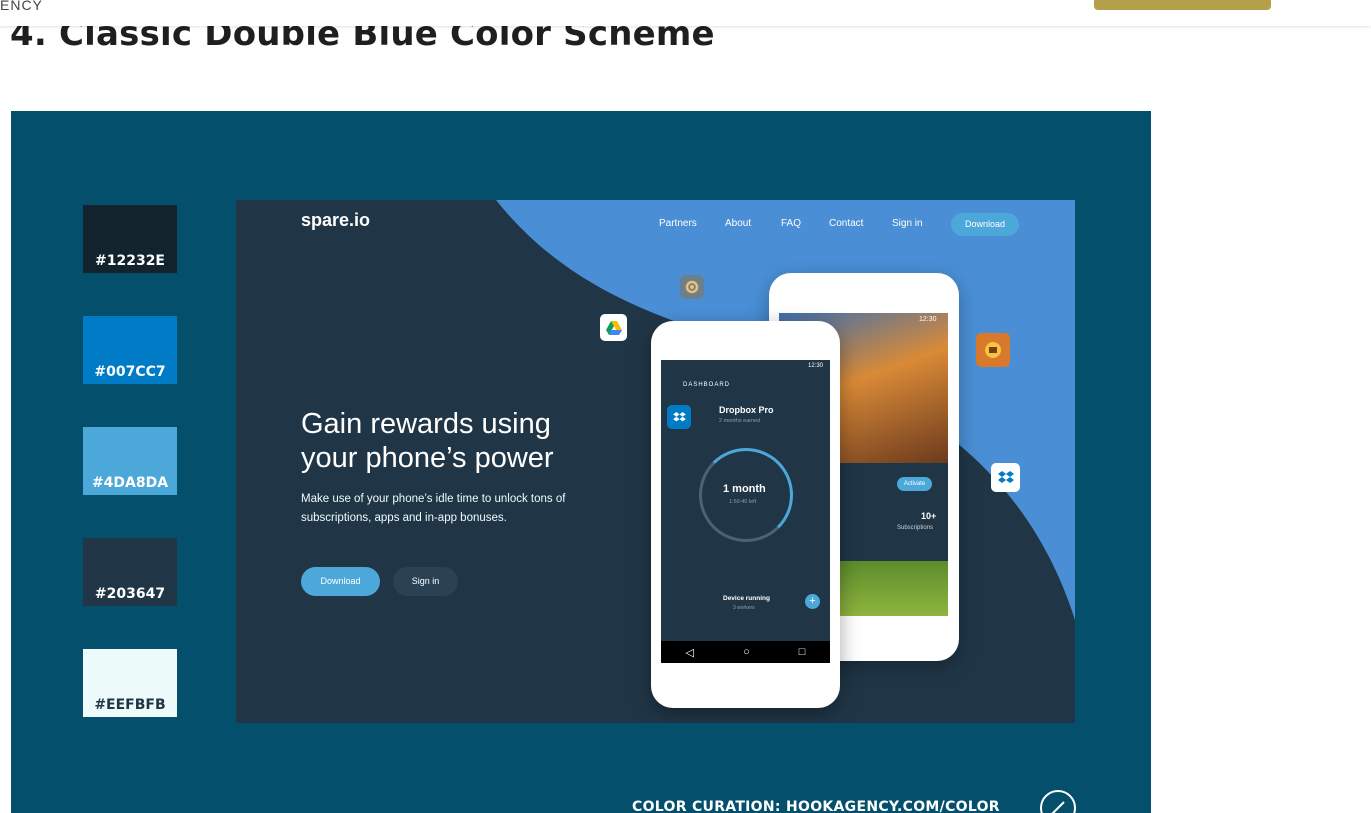 This screenshot has width=1371, height=813. What do you see at coordinates (613, 327) in the screenshot?
I see `google-drive-icon` at bounding box center [613, 327].